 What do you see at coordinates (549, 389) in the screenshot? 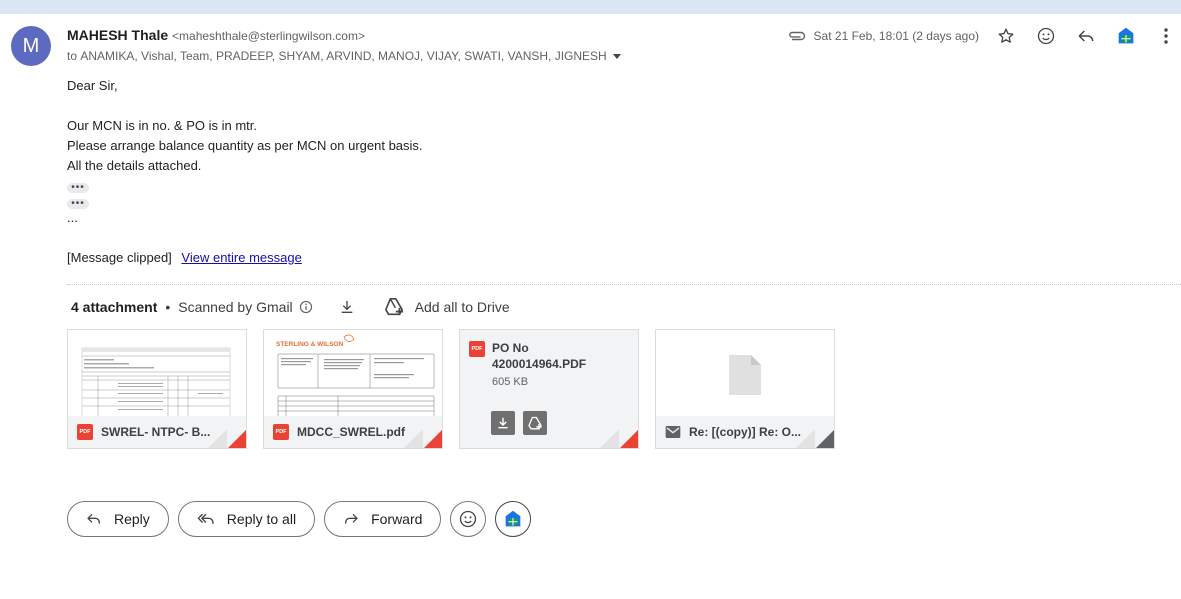
I see `attachment-card-3: PDF PO No 4200014964.PDF 605 KB` at bounding box center [549, 389].